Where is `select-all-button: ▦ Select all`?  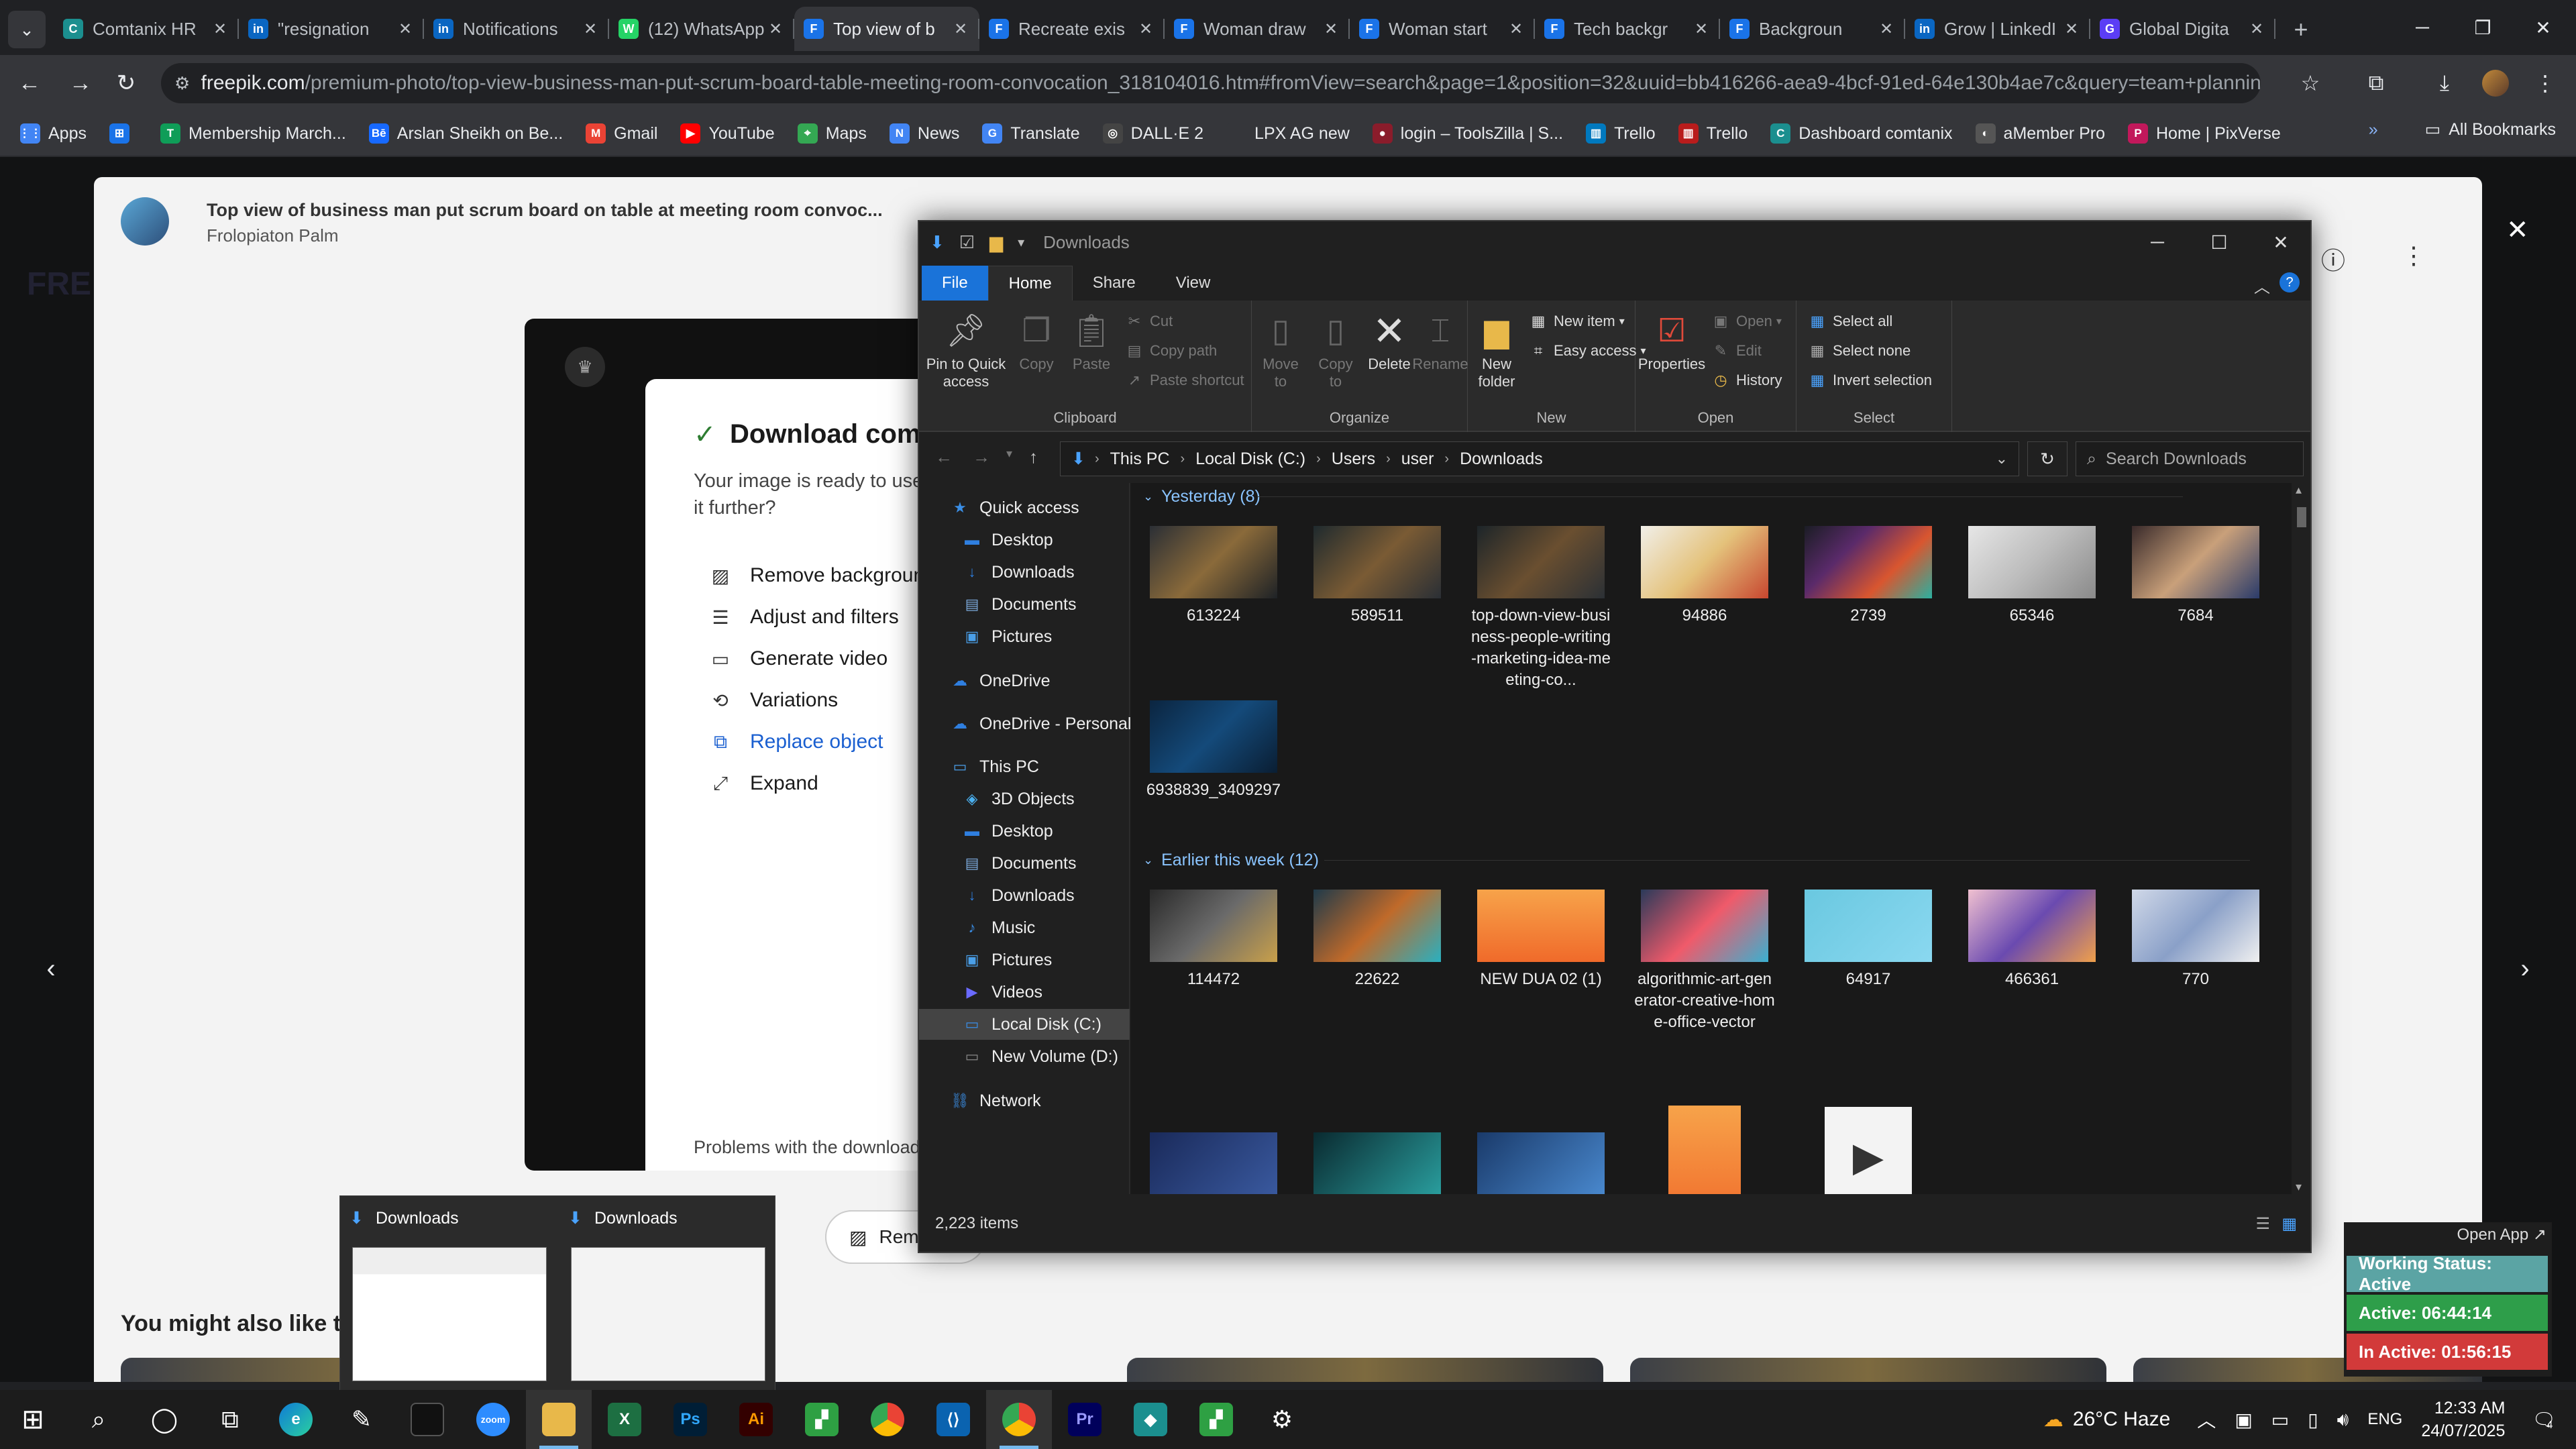
select-all-button: ▦ Select all is located at coordinates (1850, 321).